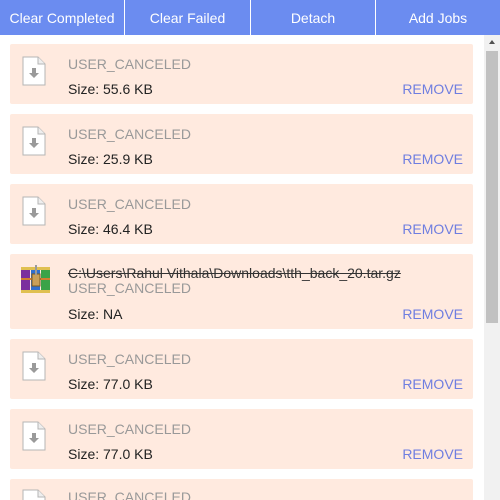 The image size is (500, 500). I want to click on download-size: Size: 46.4 KB, so click(110, 229).